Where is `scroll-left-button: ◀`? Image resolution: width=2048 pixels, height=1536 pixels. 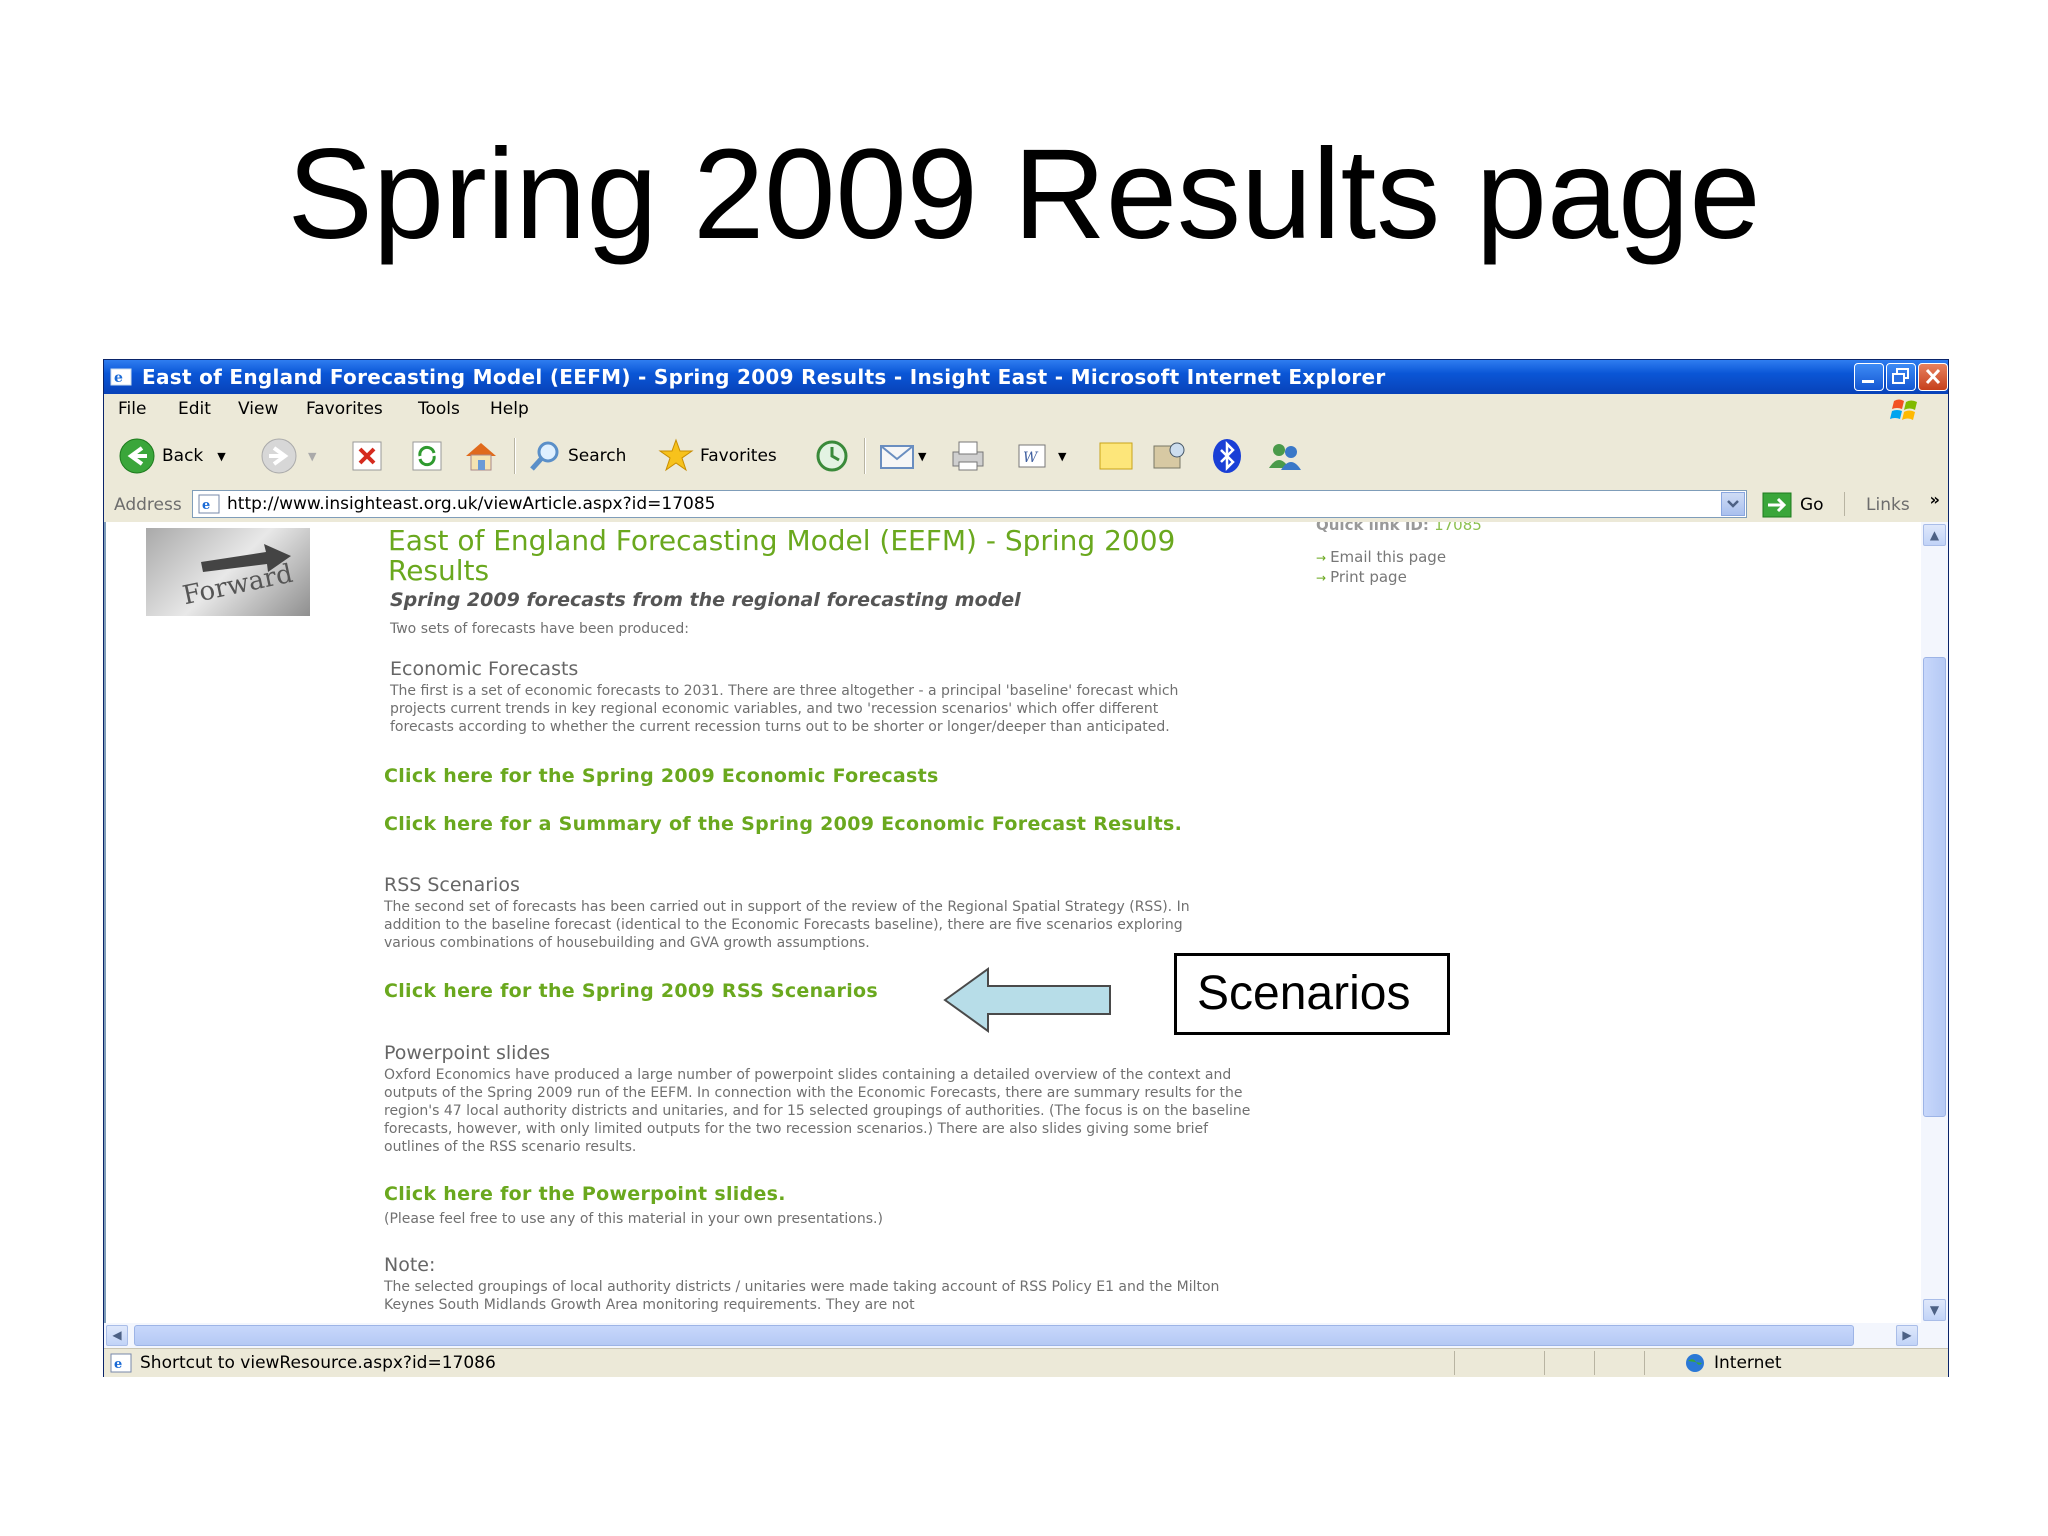 scroll-left-button: ◀ is located at coordinates (117, 1335).